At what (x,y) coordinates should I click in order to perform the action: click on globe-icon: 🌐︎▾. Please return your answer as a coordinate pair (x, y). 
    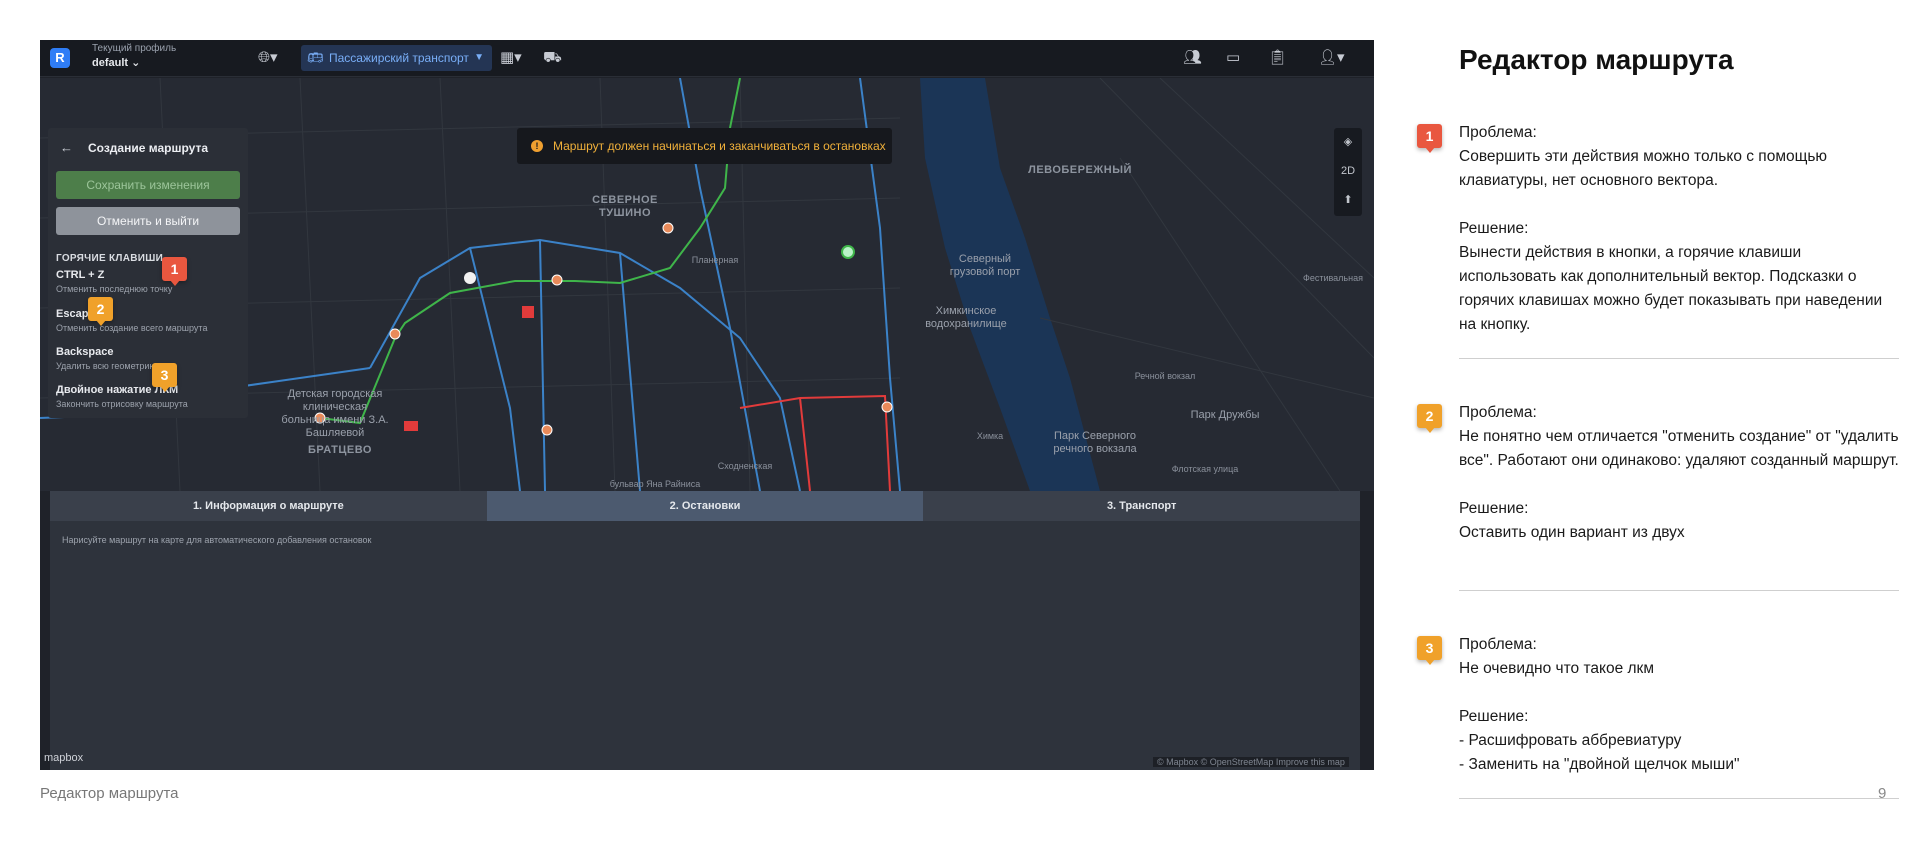
    Looking at the image, I should click on (268, 58).